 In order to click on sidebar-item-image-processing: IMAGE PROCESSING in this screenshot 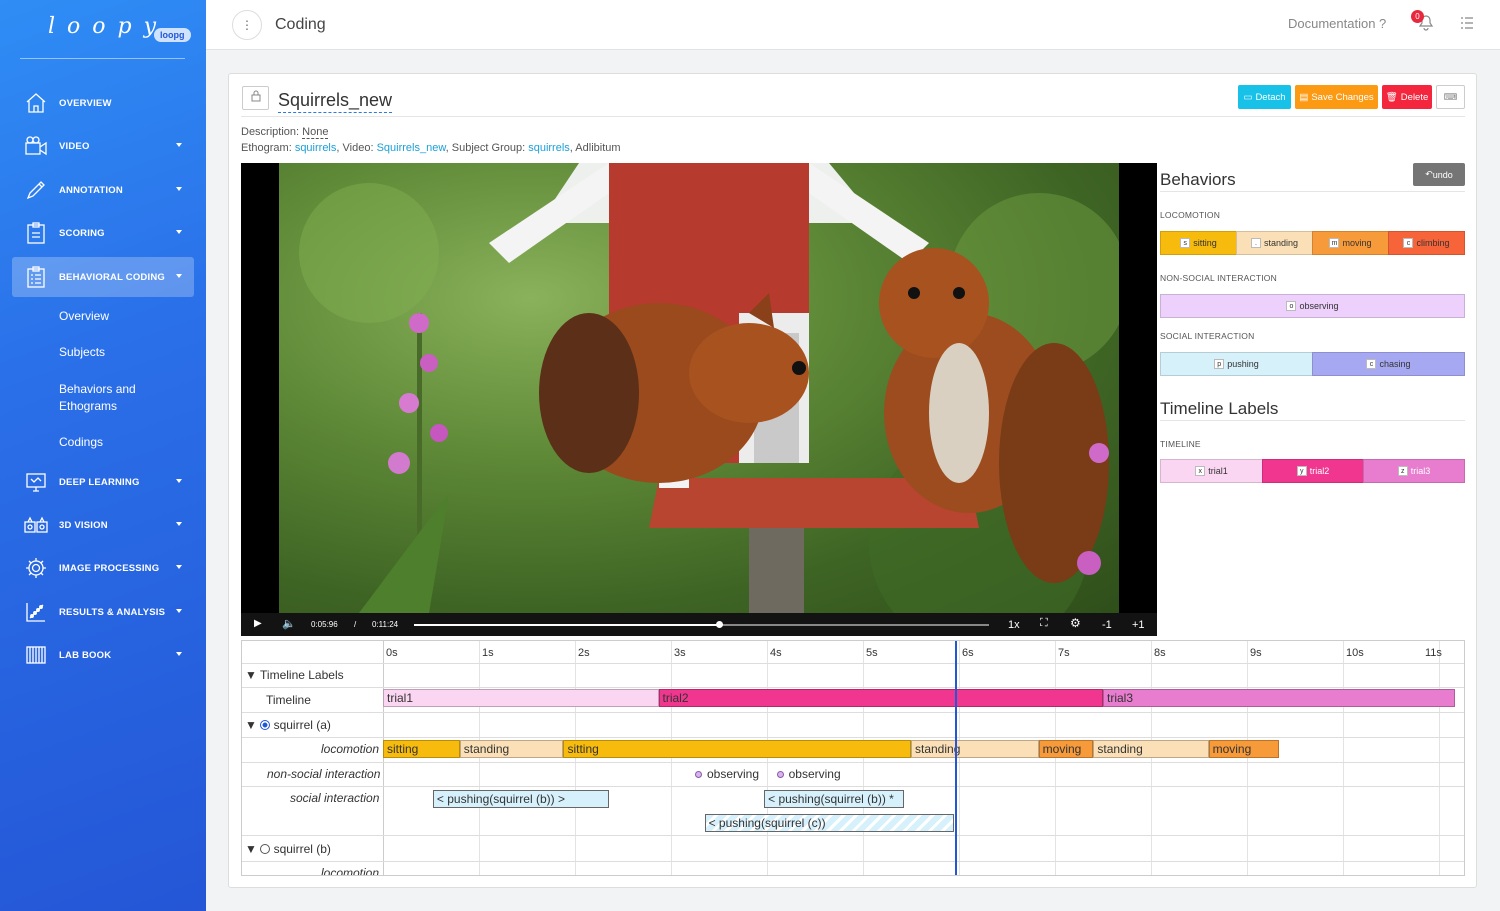, I will do `click(103, 568)`.